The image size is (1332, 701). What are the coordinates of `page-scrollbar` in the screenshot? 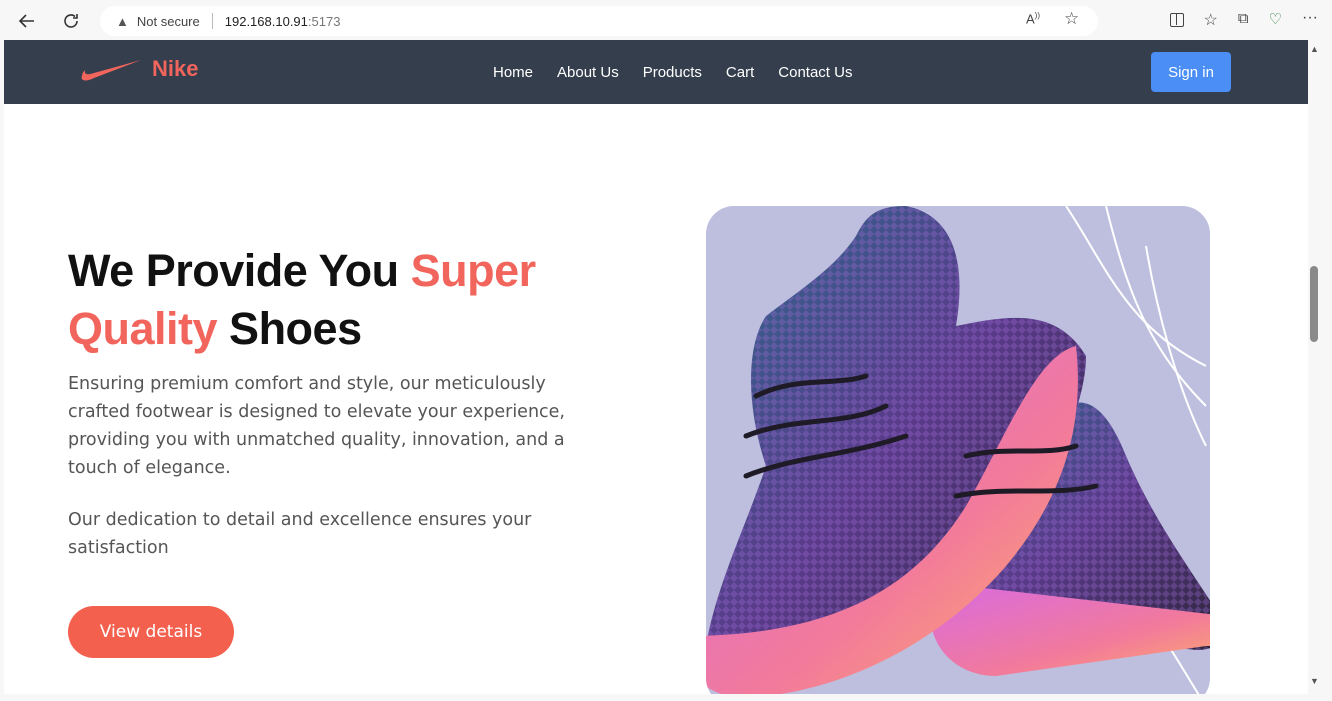 It's located at (1320, 367).